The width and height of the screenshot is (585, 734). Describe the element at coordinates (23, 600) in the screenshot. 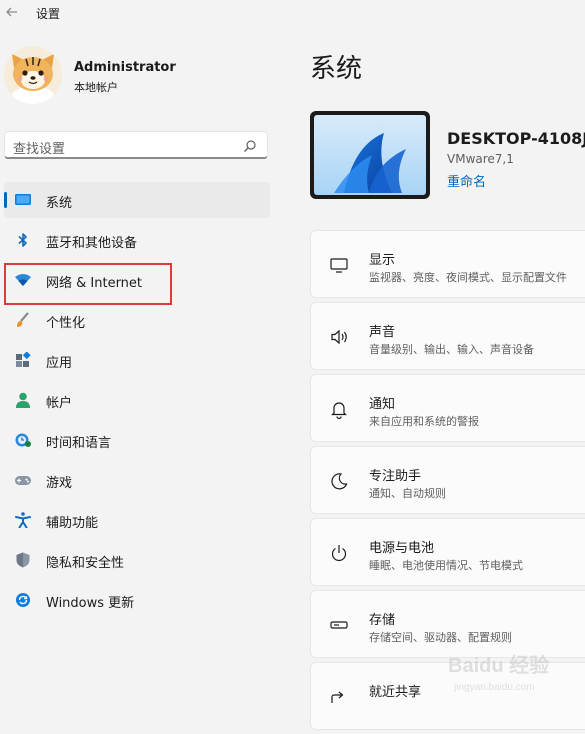

I see `update-icon` at that location.